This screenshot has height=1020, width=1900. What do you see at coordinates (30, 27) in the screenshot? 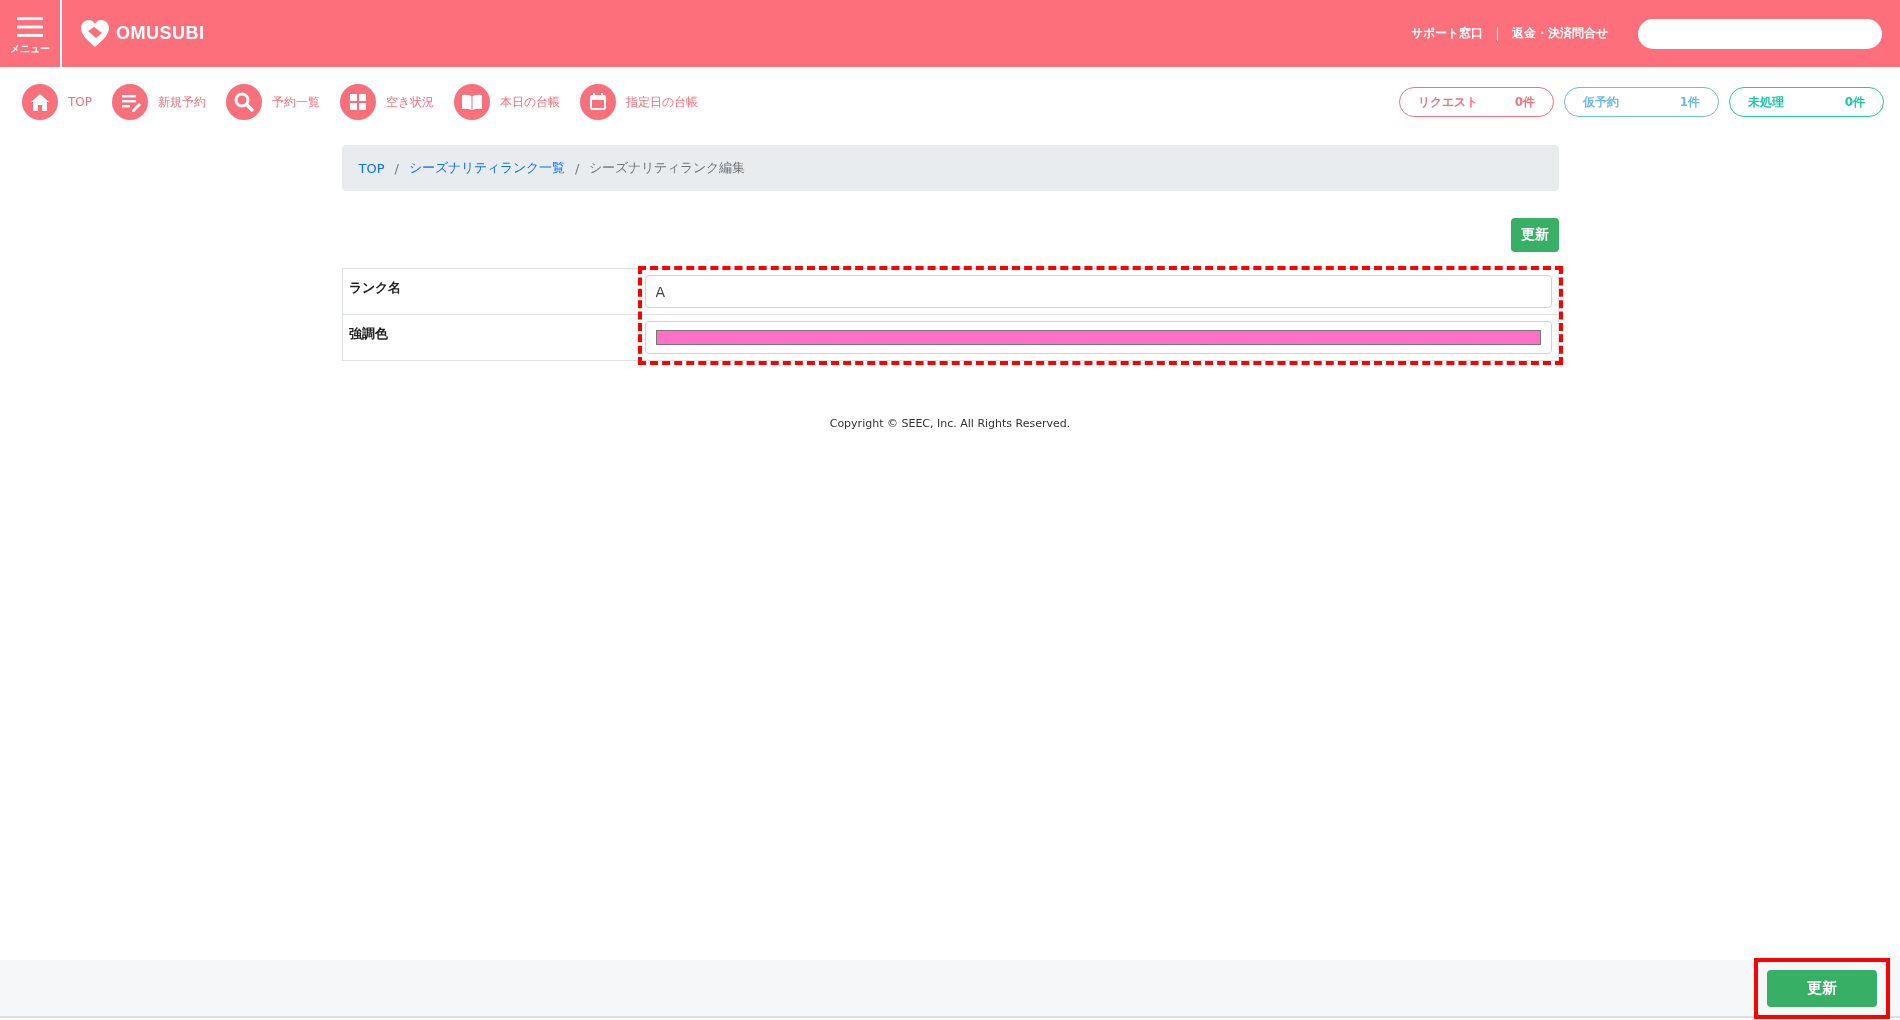
I see `menu-icon` at bounding box center [30, 27].